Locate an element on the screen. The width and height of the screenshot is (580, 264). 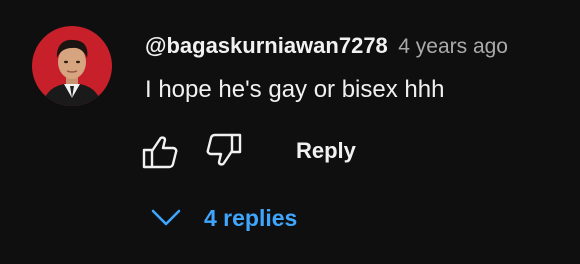
dislike-button is located at coordinates (224, 151).